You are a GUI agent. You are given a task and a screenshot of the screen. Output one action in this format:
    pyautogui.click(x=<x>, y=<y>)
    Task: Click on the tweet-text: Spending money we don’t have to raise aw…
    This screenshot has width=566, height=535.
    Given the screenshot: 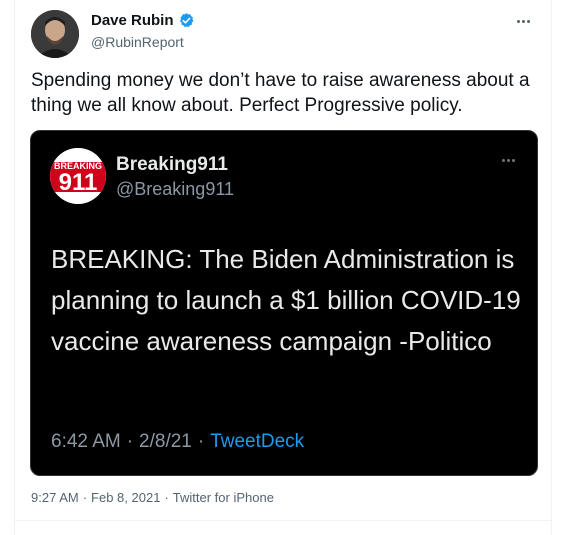 What is the action you would take?
    pyautogui.click(x=280, y=93)
    